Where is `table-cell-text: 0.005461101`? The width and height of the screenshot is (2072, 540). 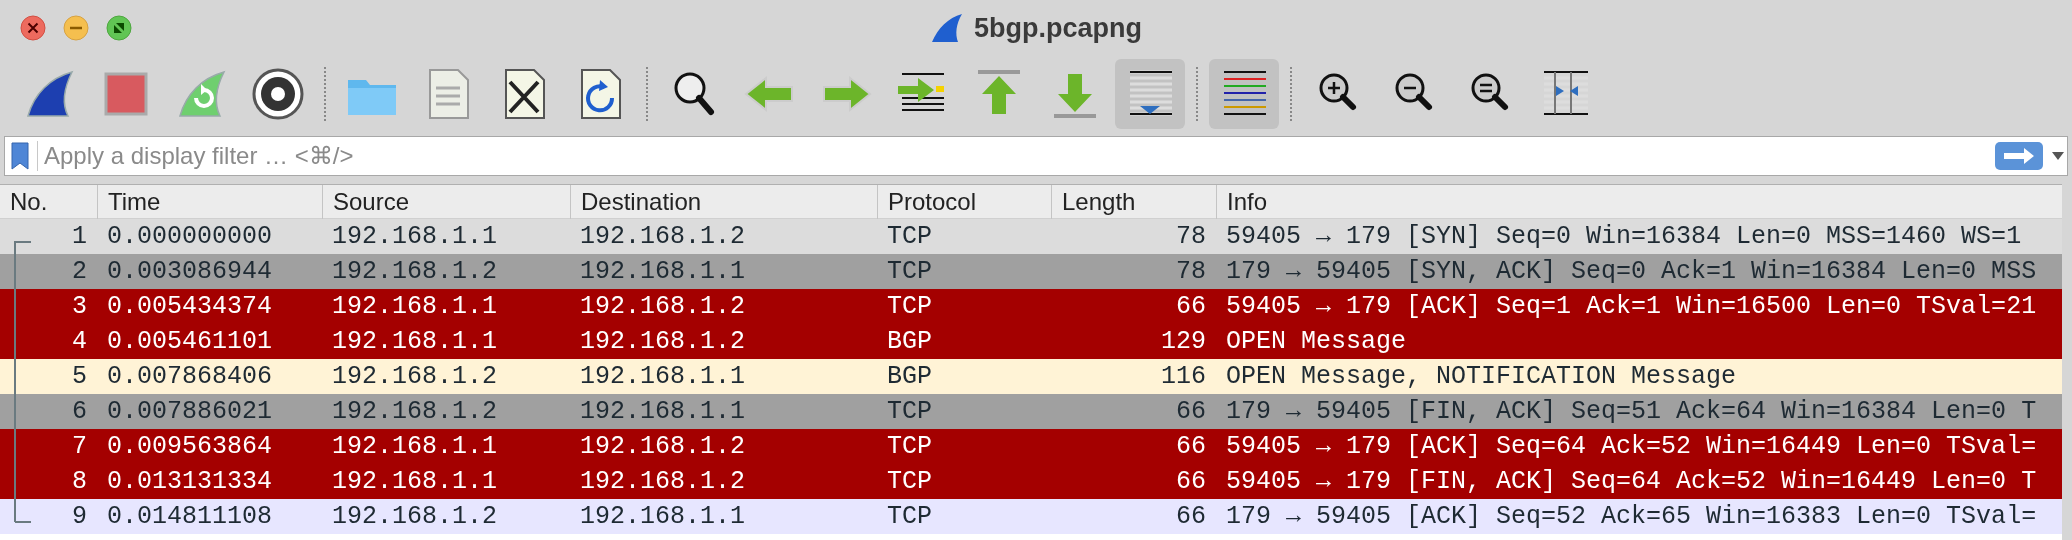 table-cell-text: 0.005461101 is located at coordinates (190, 341).